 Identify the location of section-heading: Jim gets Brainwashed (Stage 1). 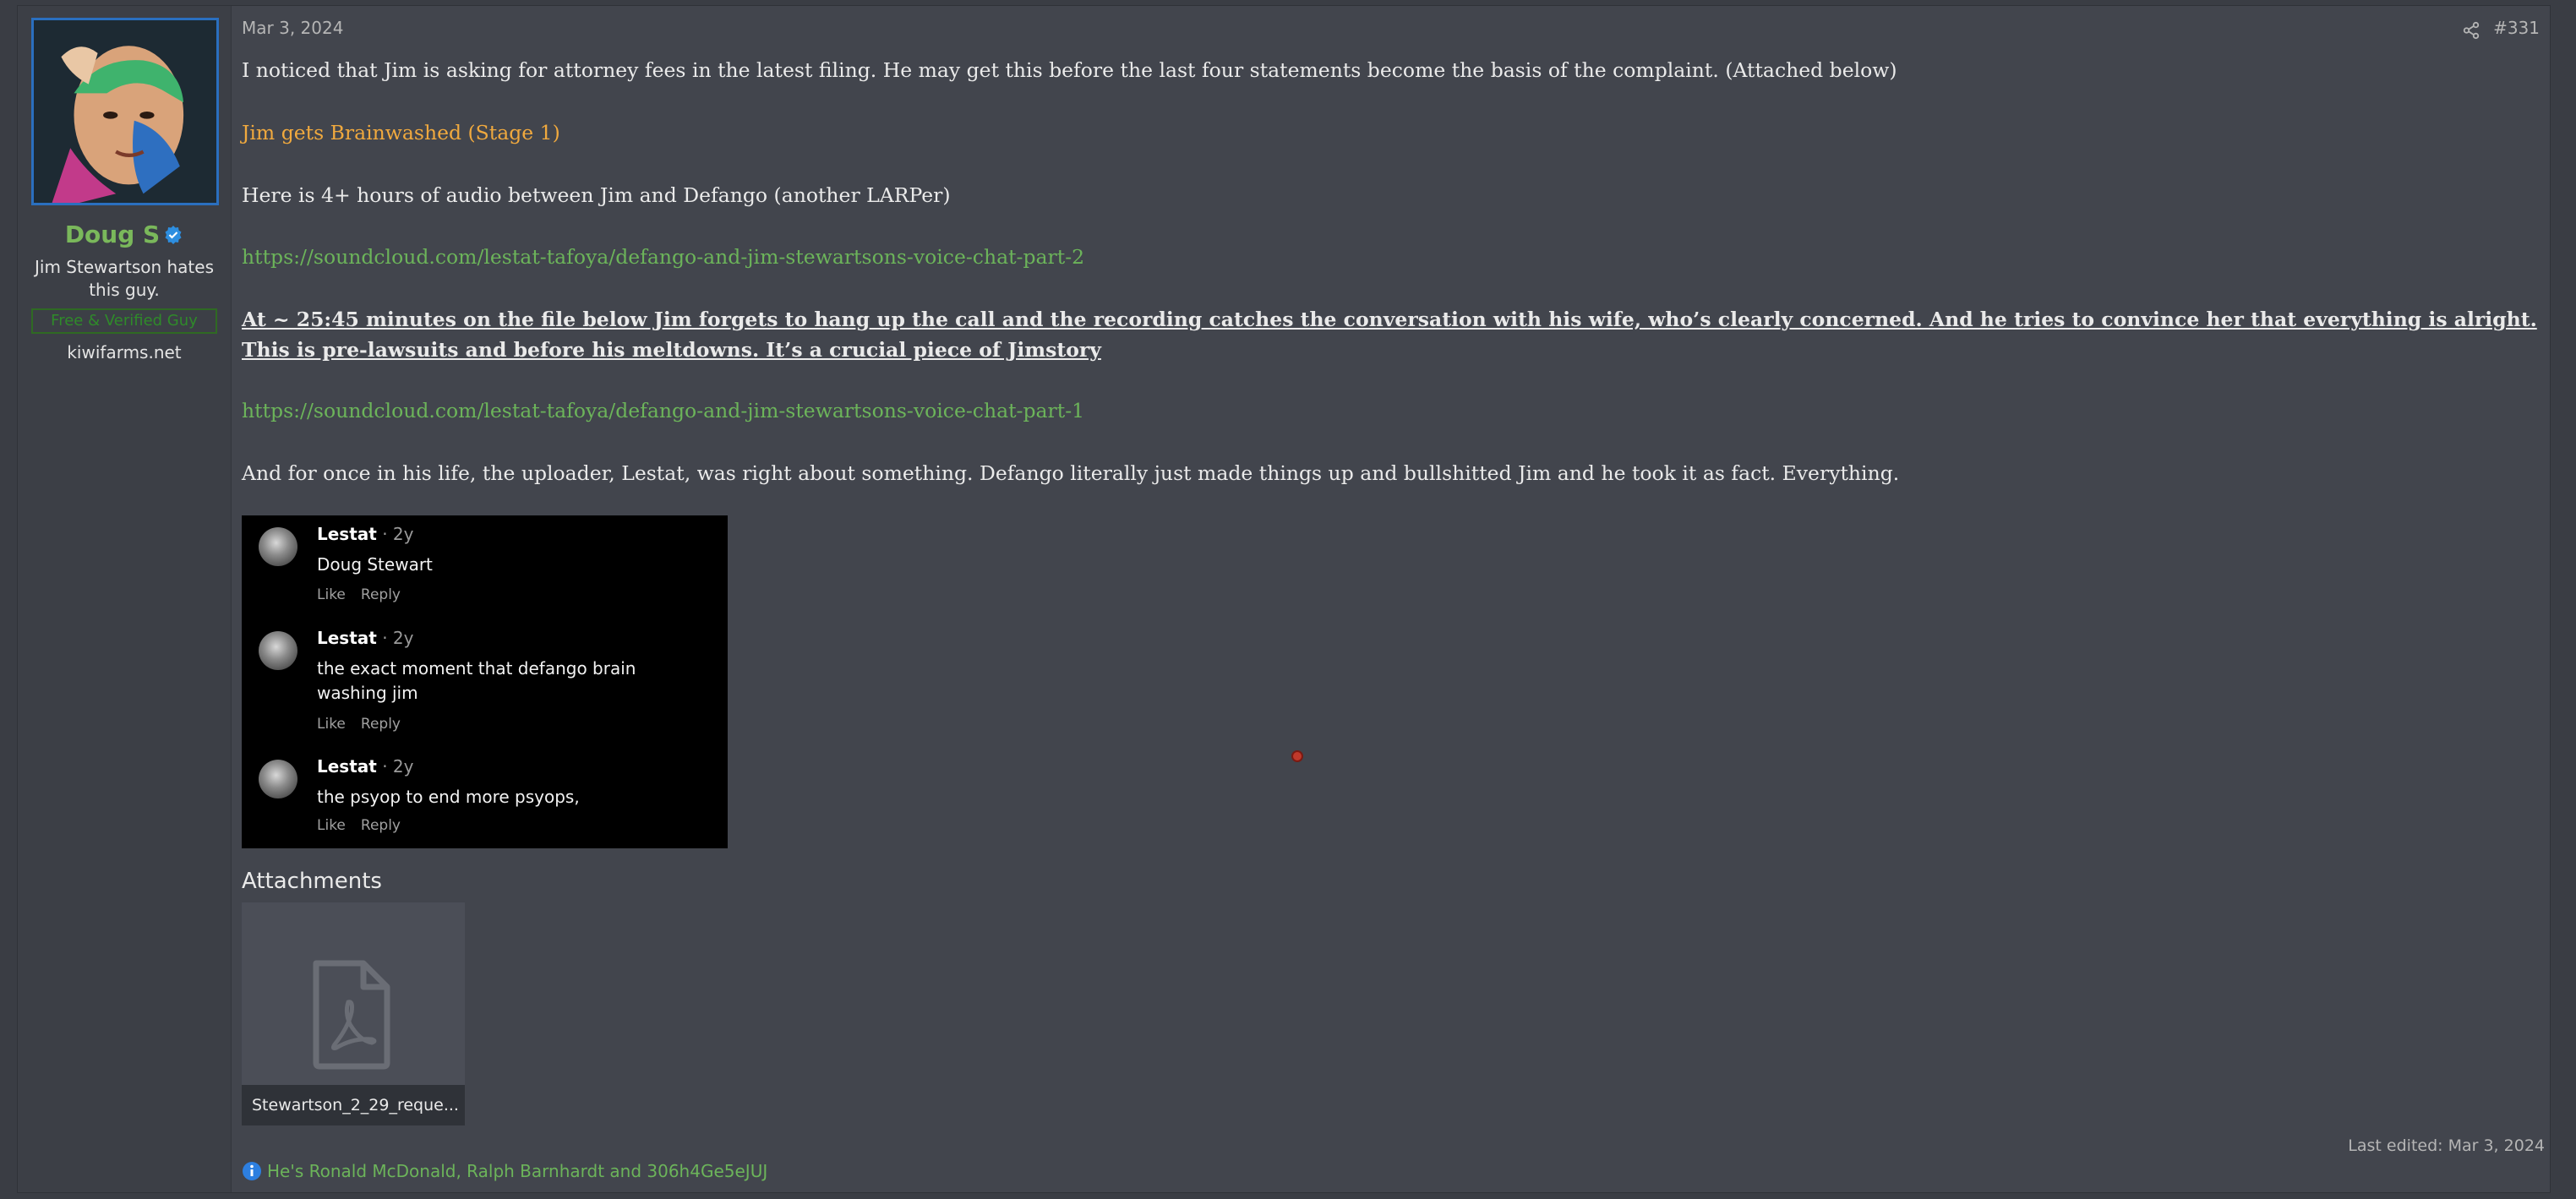
(401, 132).